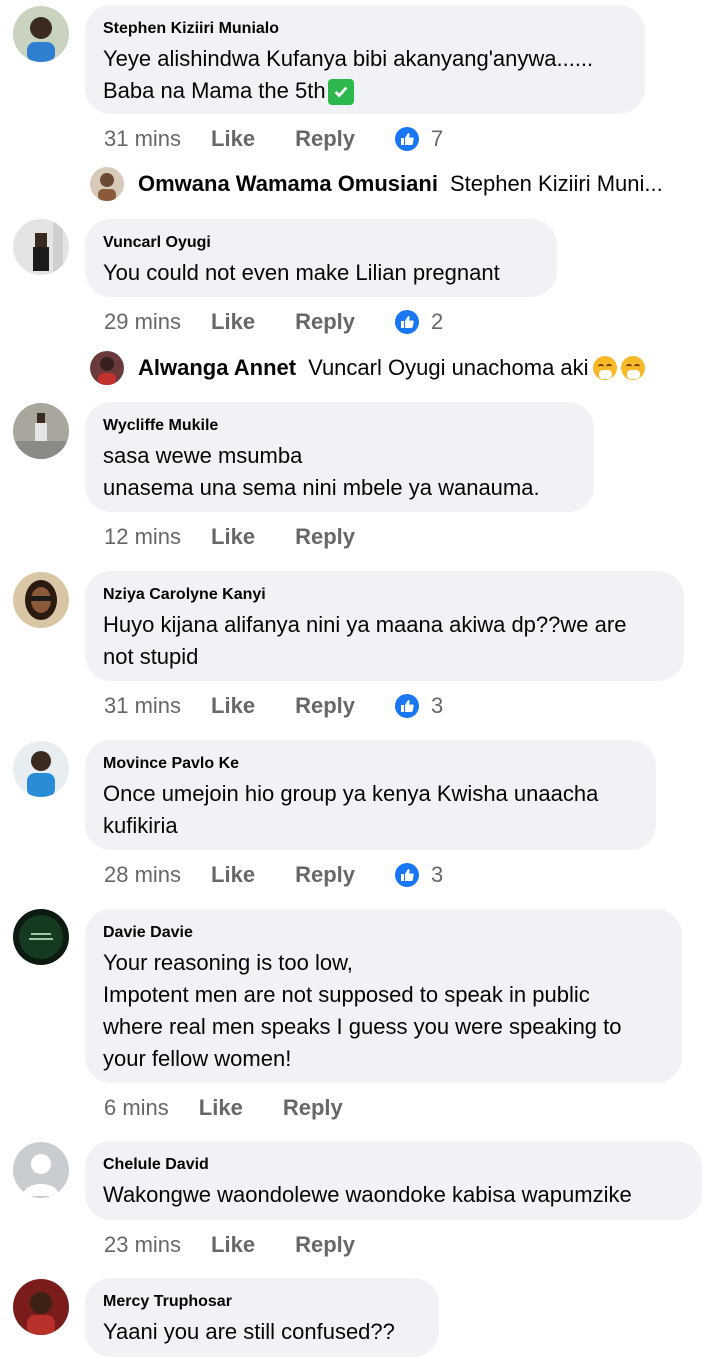  What do you see at coordinates (340, 92) in the screenshot?
I see `white-heavy-check-mark-icon` at bounding box center [340, 92].